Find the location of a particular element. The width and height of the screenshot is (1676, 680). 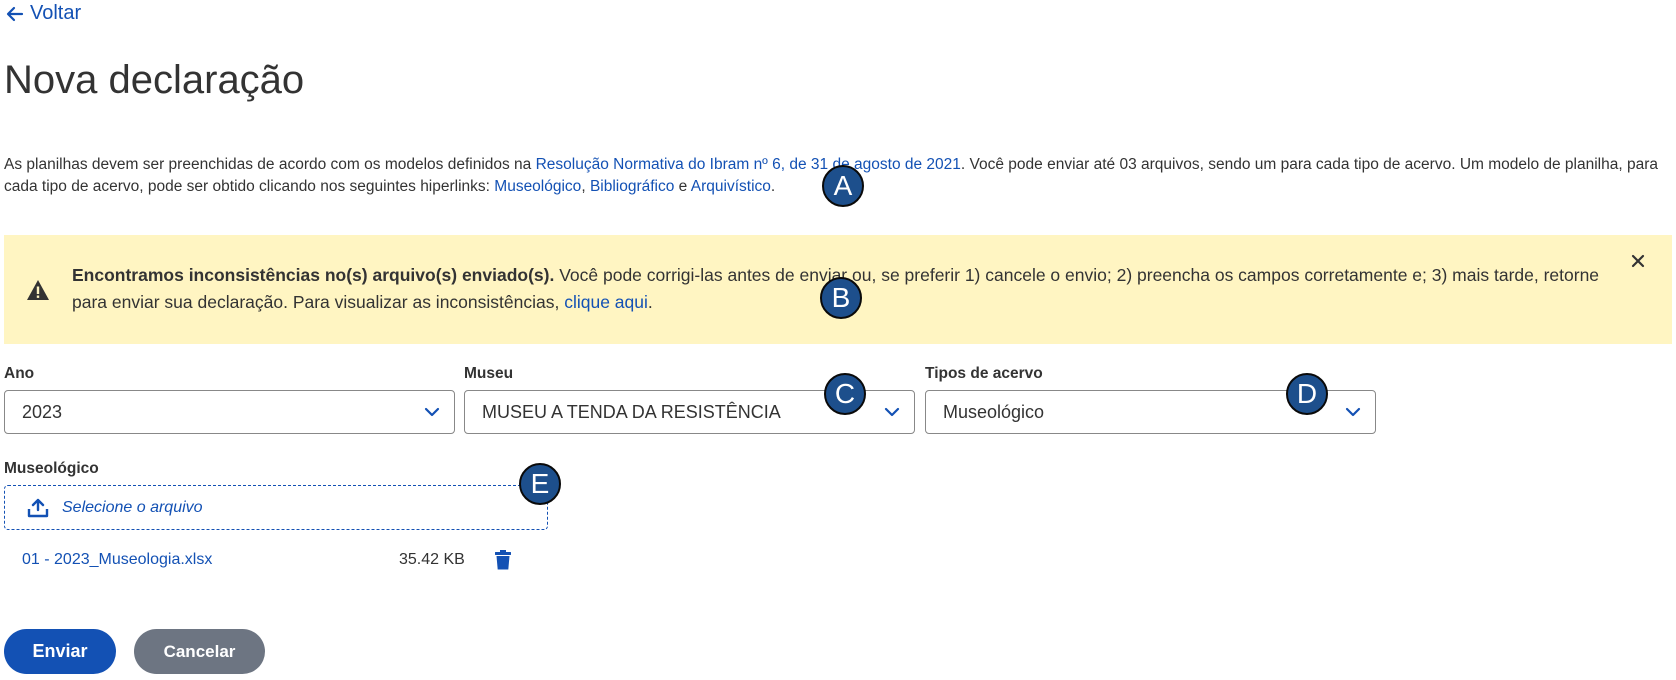

file-size: 35.42 KB is located at coordinates (432, 559).